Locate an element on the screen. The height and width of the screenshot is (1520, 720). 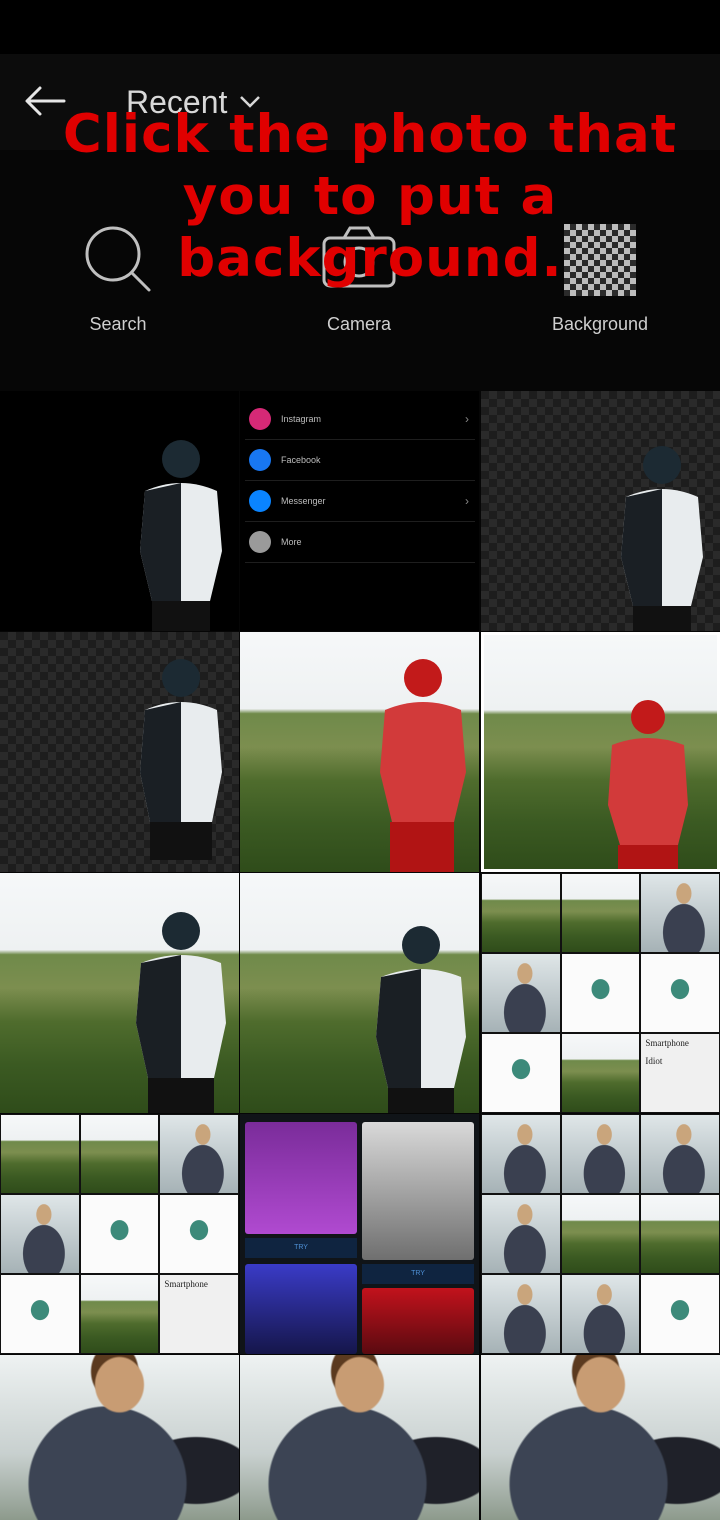
back-arrow-icon is located at coordinates (45, 101).